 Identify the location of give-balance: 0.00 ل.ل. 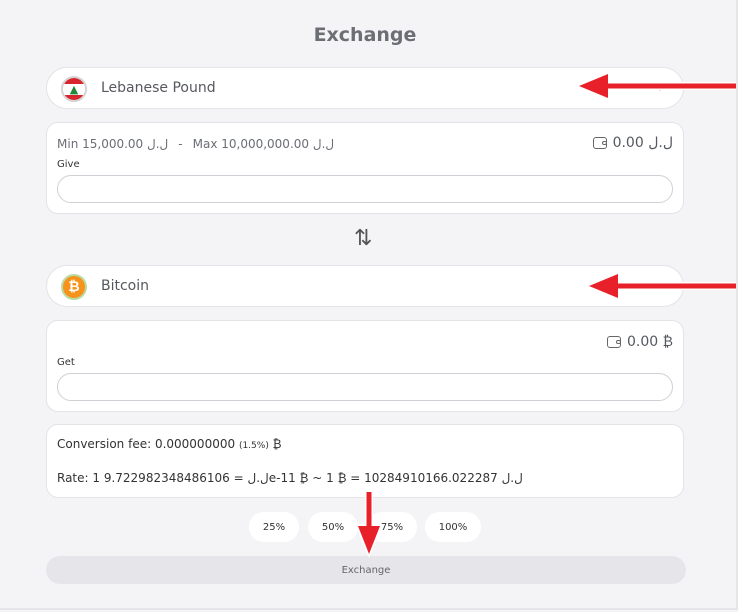
(632, 143).